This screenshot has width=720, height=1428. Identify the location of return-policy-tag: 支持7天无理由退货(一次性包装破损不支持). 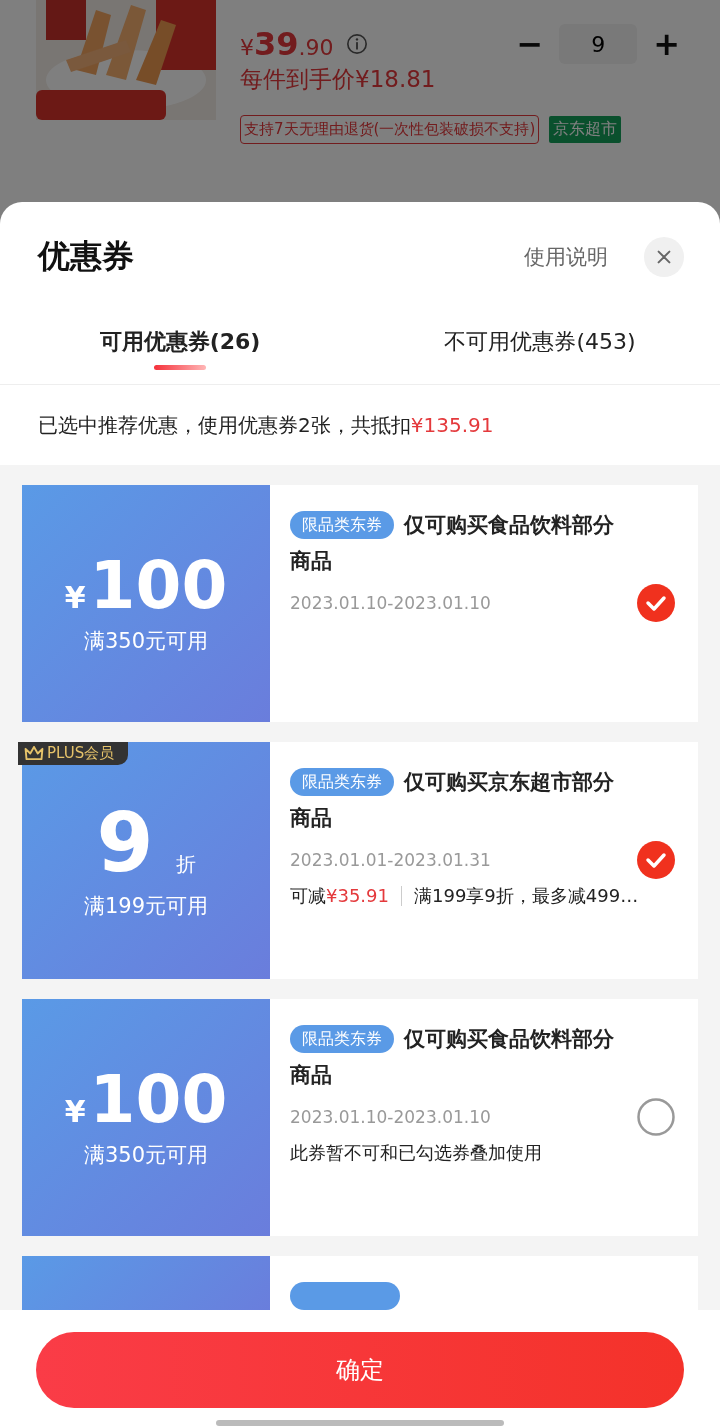
(390, 129).